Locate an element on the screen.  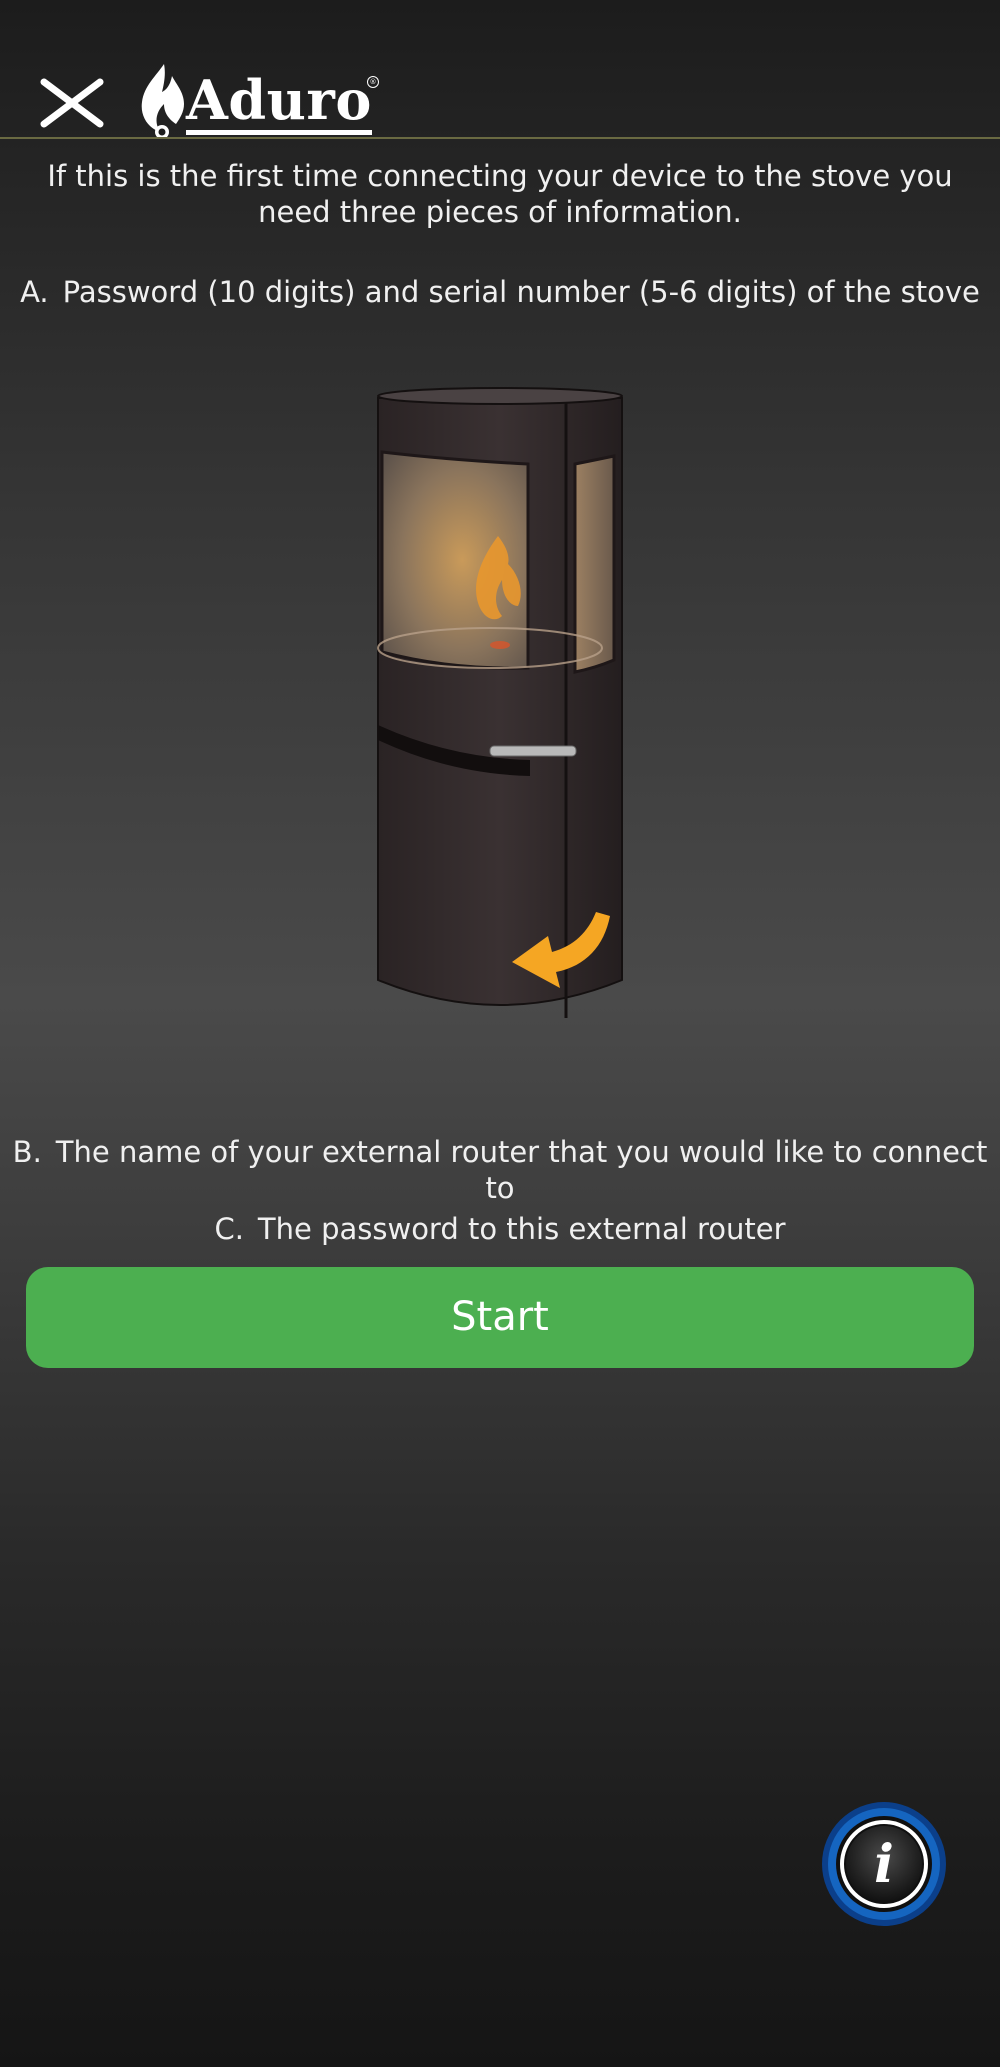
info-button: i is located at coordinates (884, 1864).